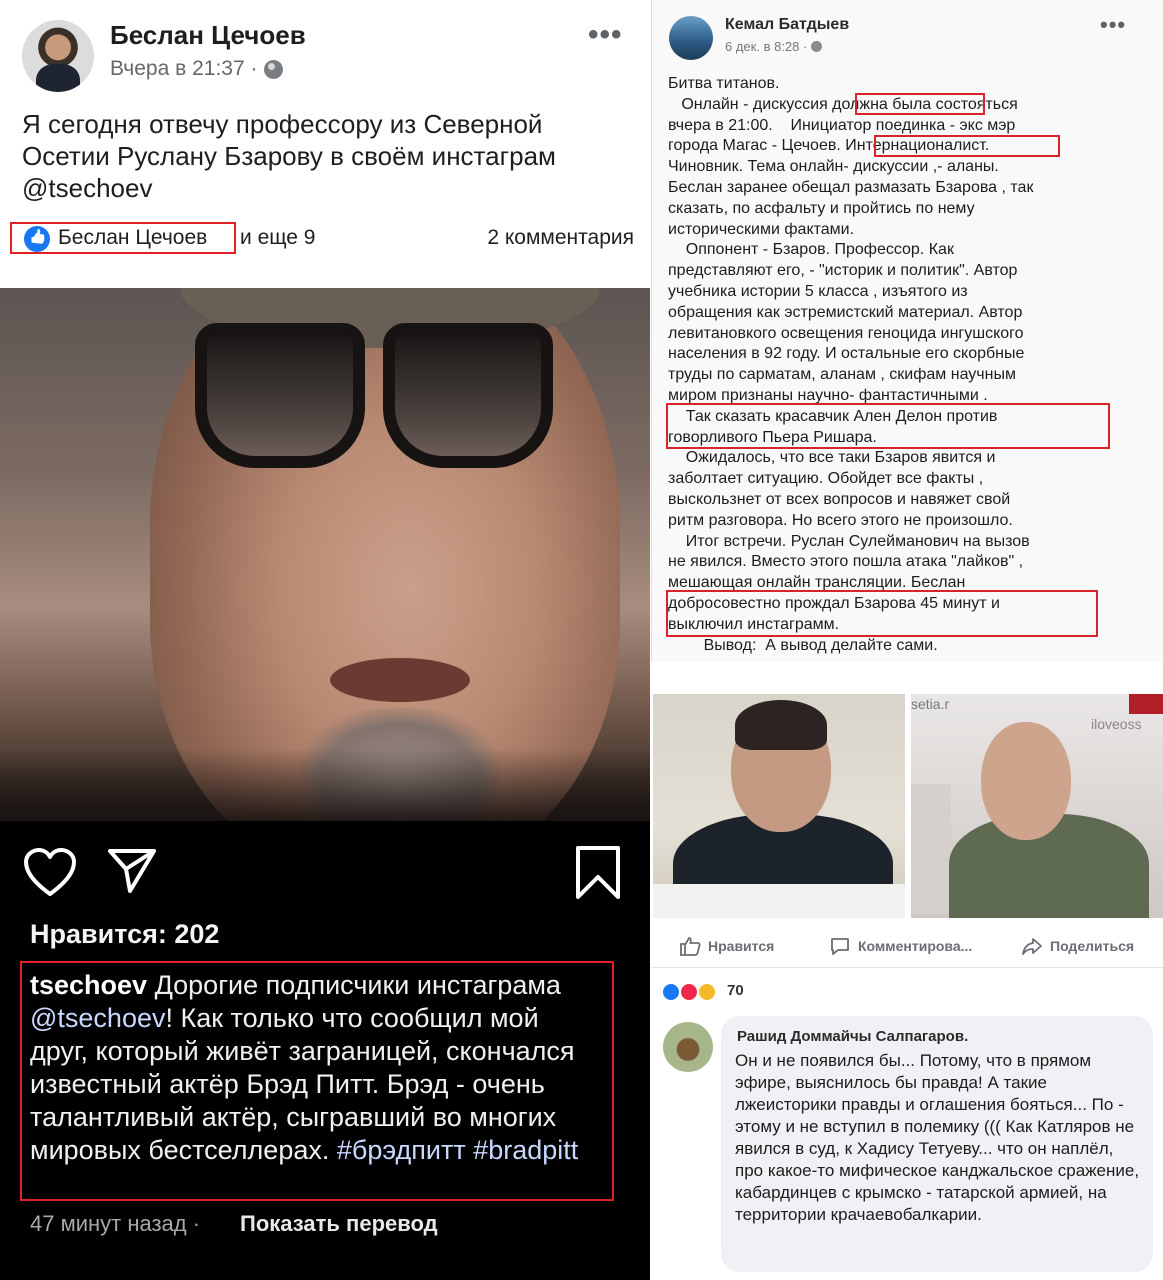 Image resolution: width=1163 pixels, height=1280 pixels. What do you see at coordinates (560, 238) in the screenshot?
I see `comments-count: 2 комментария` at bounding box center [560, 238].